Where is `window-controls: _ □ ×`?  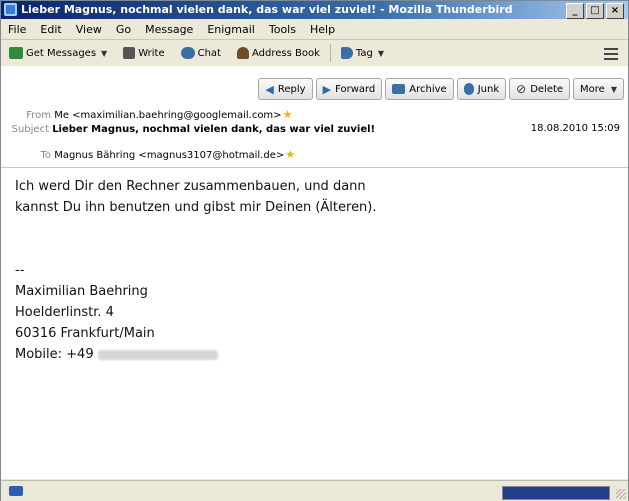 window-controls: _ □ × is located at coordinates (595, 11).